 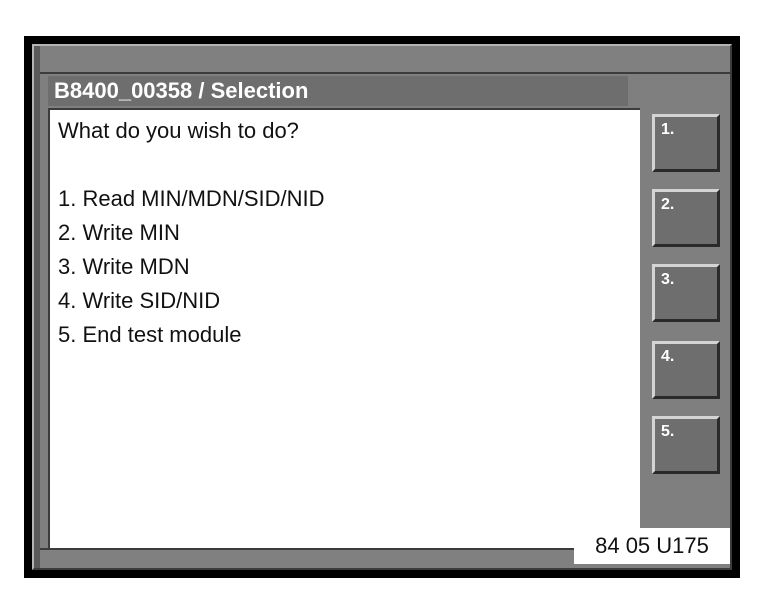 What do you see at coordinates (119, 232) in the screenshot?
I see `option-write-min: 2. Write MIN` at bounding box center [119, 232].